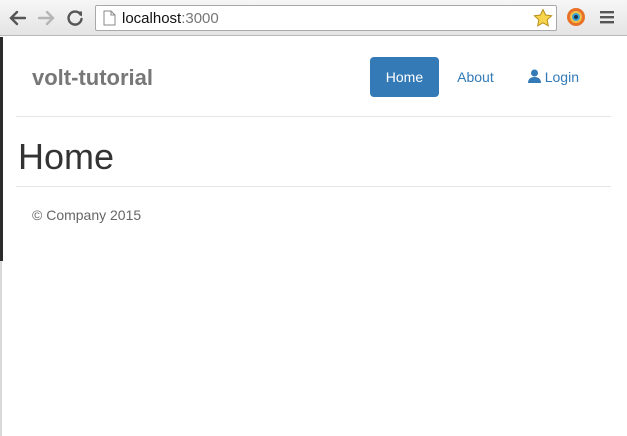 The height and width of the screenshot is (436, 627). I want to click on extension-icon, so click(576, 19).